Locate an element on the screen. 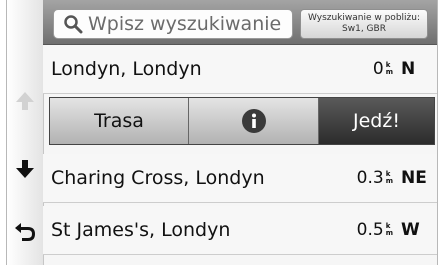 This screenshot has height=265, width=441. route-button: Trasa is located at coordinates (119, 121).